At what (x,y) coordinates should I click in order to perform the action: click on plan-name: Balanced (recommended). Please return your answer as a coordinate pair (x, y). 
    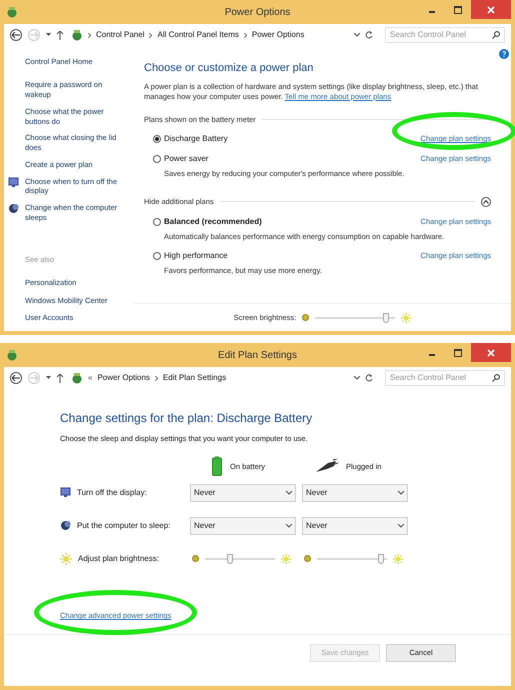
    Looking at the image, I should click on (213, 222).